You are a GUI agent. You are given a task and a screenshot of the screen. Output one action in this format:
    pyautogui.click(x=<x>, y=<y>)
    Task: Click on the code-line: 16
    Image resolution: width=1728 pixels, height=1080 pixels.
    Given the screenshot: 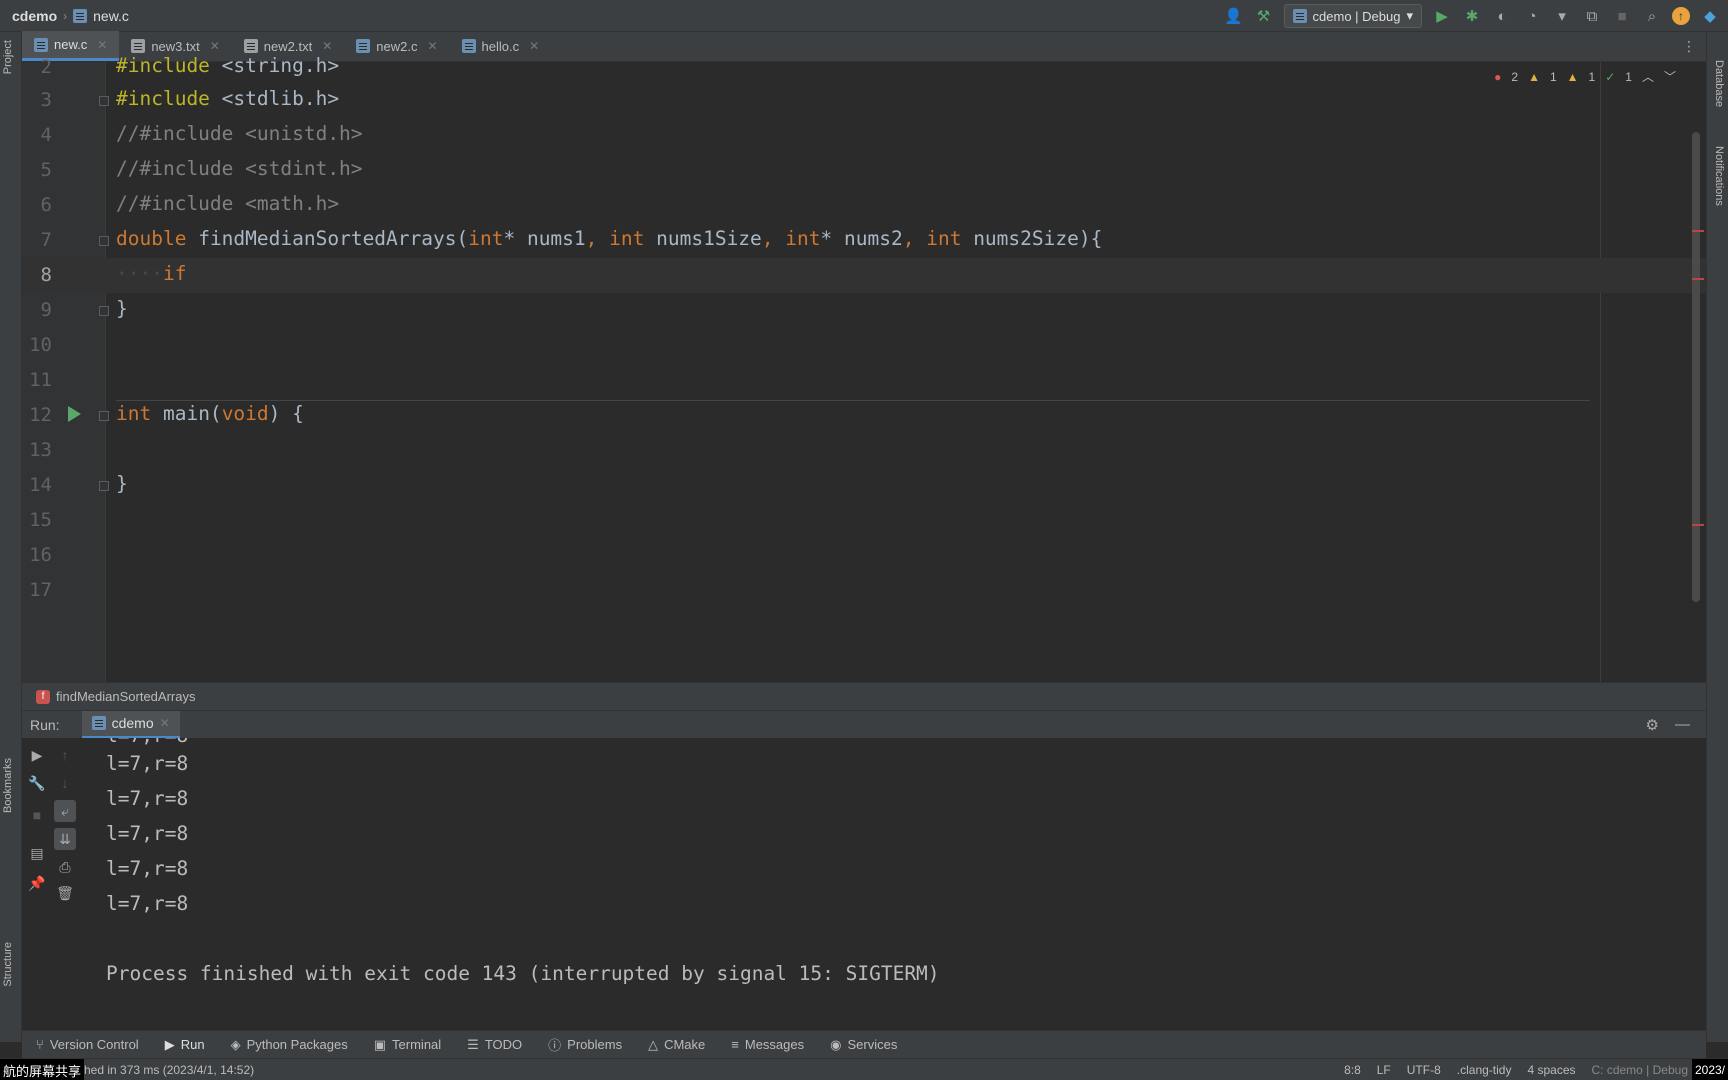 What is the action you would take?
    pyautogui.click(x=864, y=555)
    